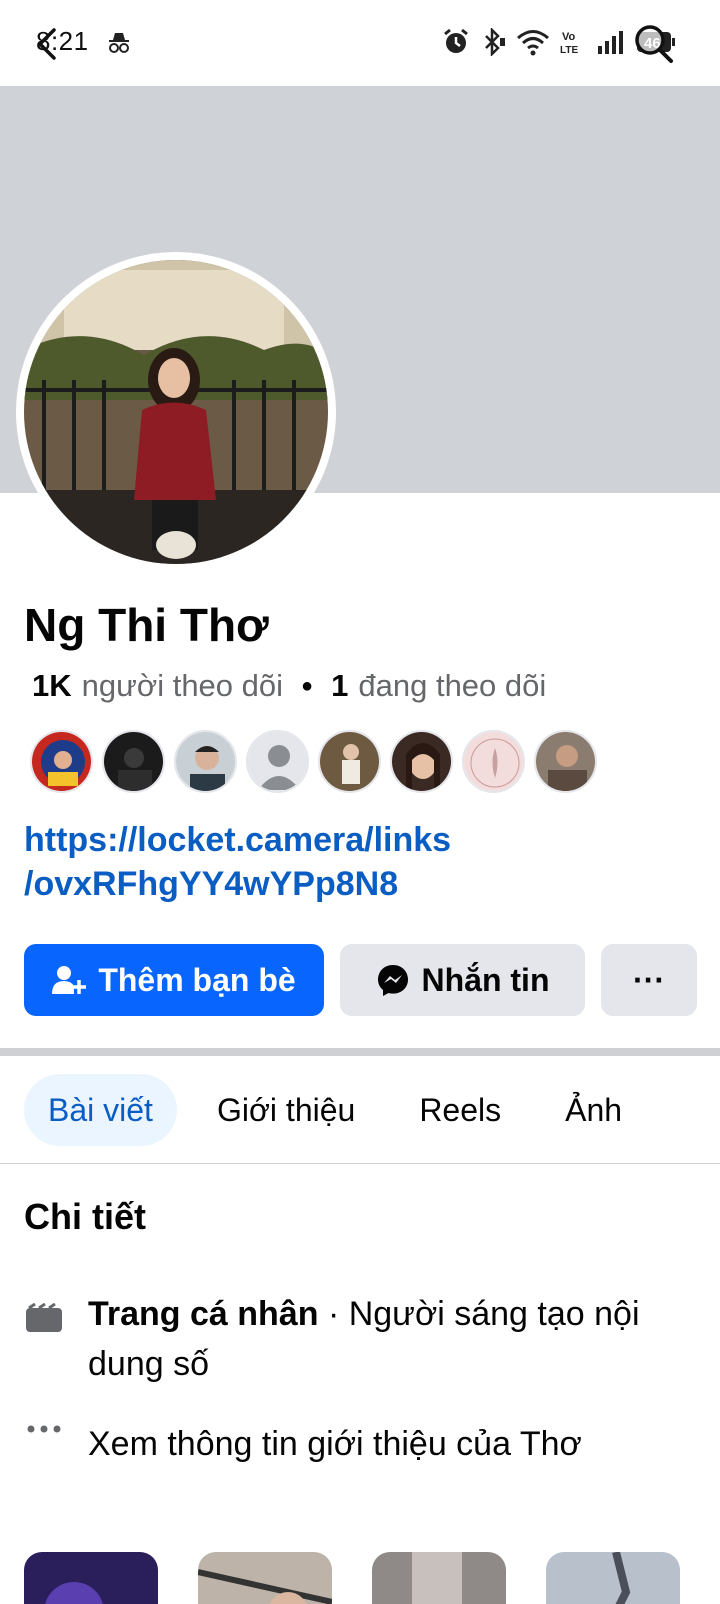  Describe the element at coordinates (569, 50) in the screenshot. I see `svg-text: LTE` at that location.